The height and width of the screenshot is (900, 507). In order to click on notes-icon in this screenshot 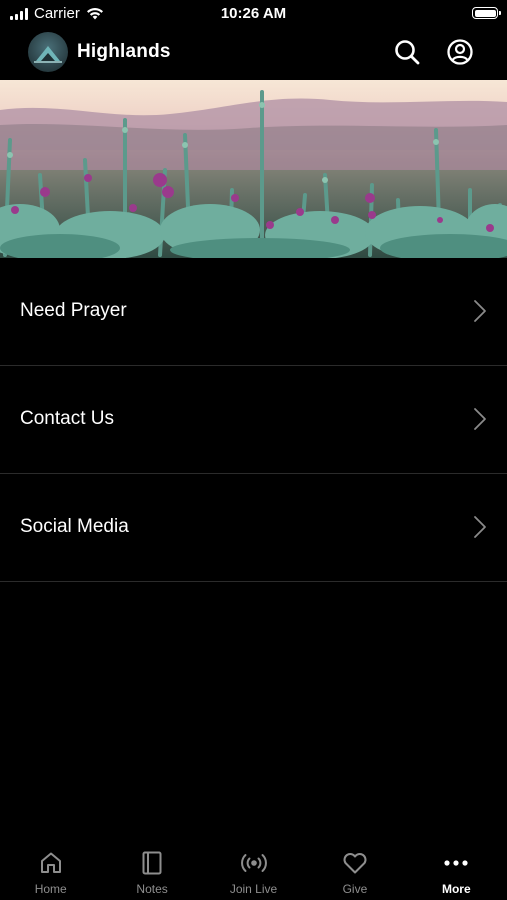, I will do `click(152, 863)`.